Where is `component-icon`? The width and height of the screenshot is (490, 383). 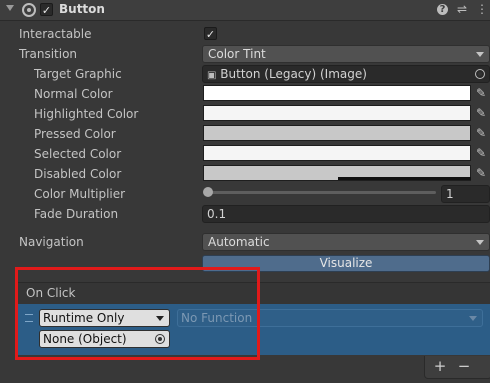 component-icon is located at coordinates (29, 10).